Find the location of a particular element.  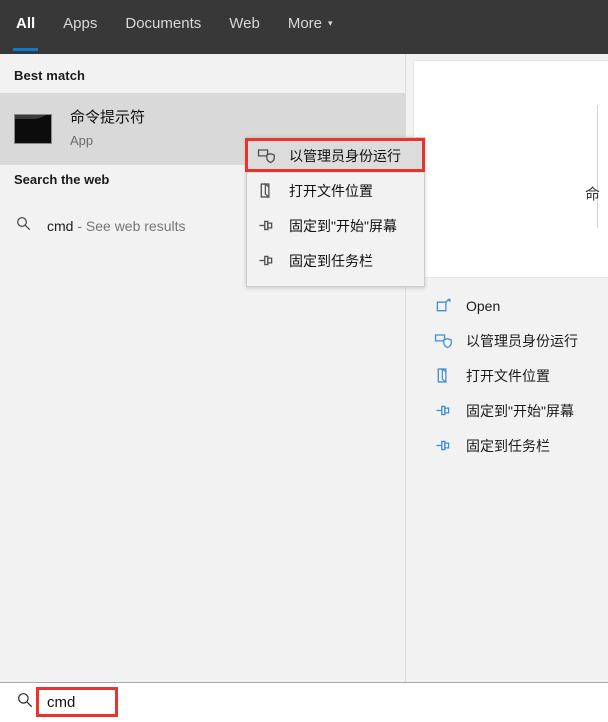

preview-action-pin-to-start: 固定到"开始"屏幕 is located at coordinates (510, 410).